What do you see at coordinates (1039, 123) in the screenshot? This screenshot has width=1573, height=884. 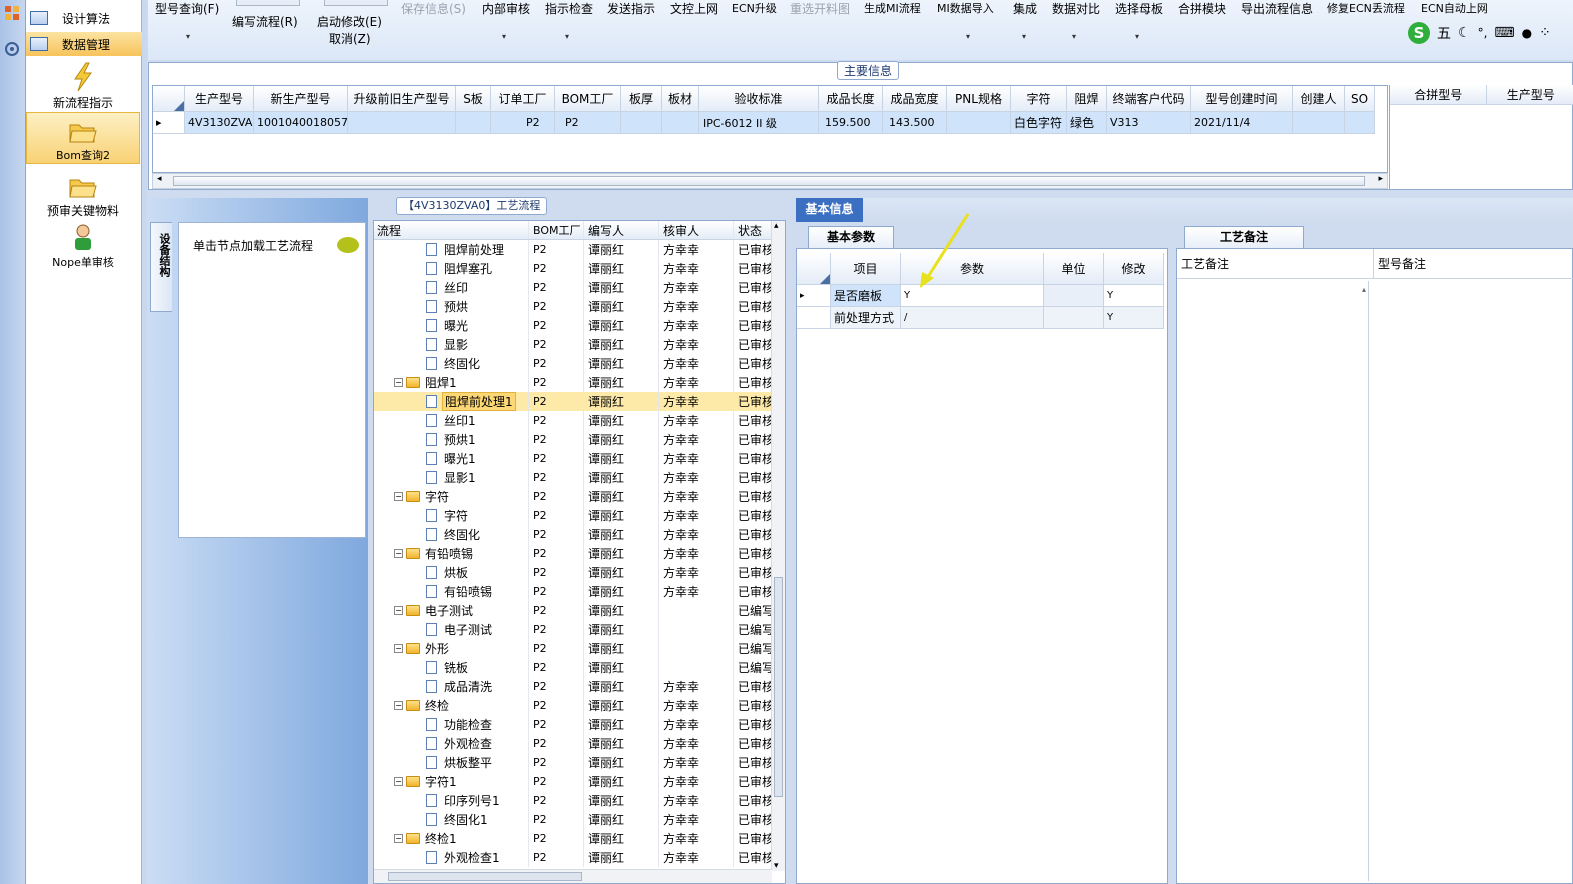 I see `table-cell: 白色字符` at bounding box center [1039, 123].